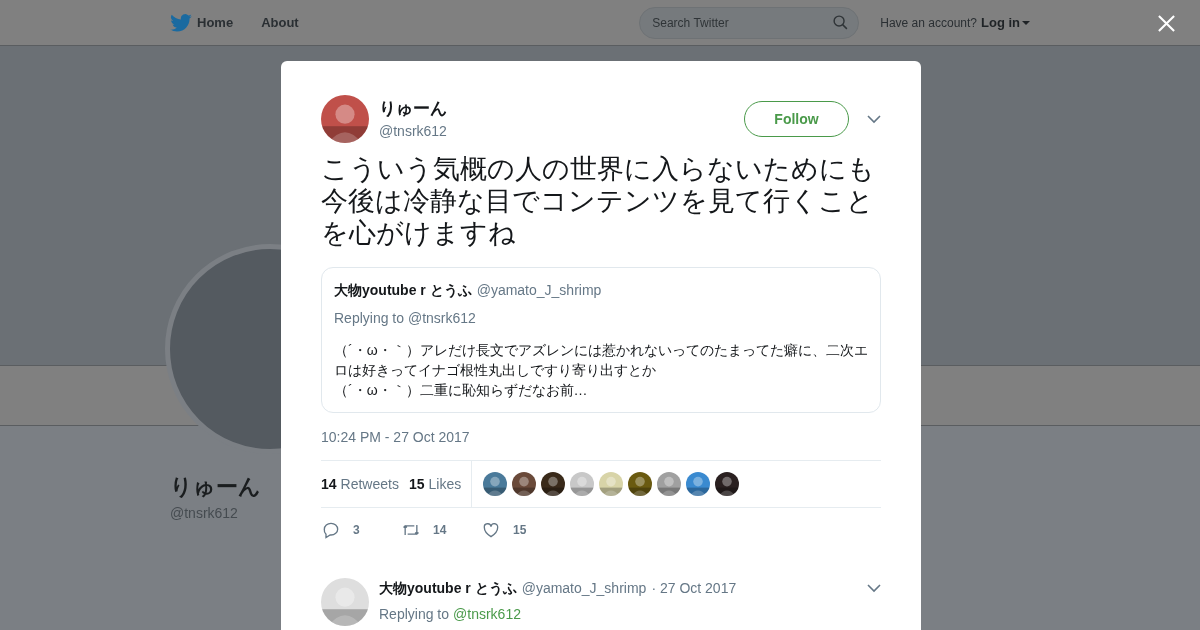 The height and width of the screenshot is (630, 1200). I want to click on nav-link: About, so click(280, 22).